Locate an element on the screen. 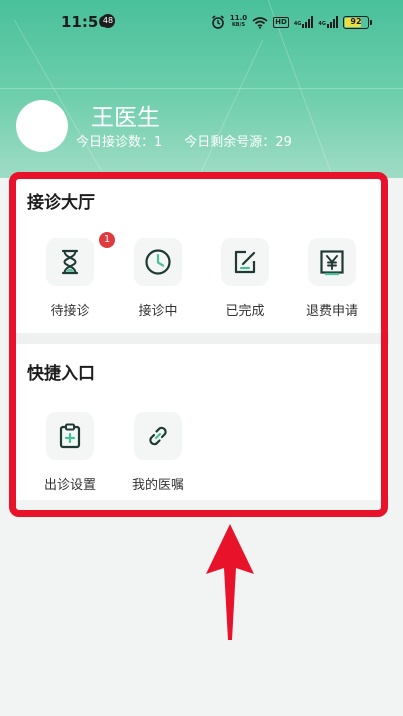  network-speed-unit: KB/S is located at coordinates (238, 25).